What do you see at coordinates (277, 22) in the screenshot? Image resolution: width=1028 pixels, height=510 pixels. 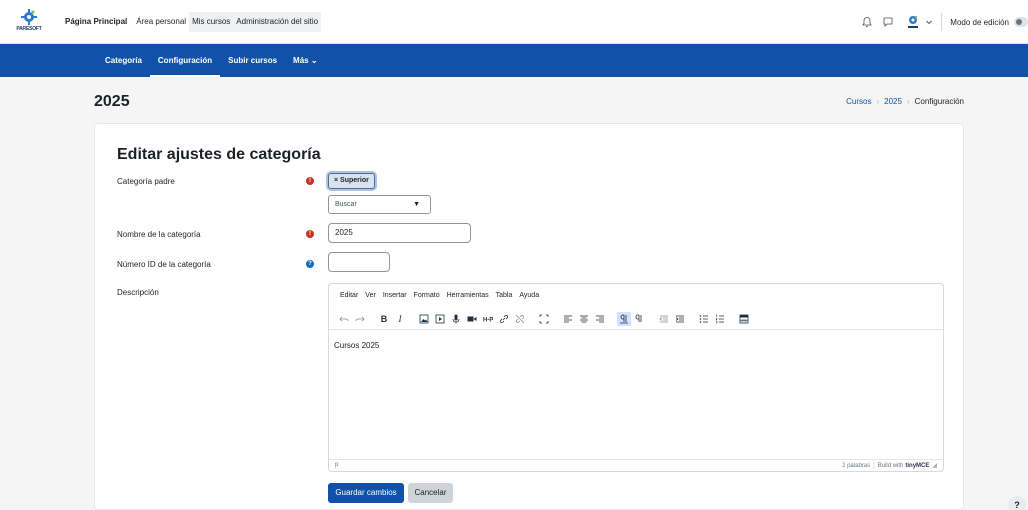 I see `nav-site-admin: Administración del sitio` at bounding box center [277, 22].